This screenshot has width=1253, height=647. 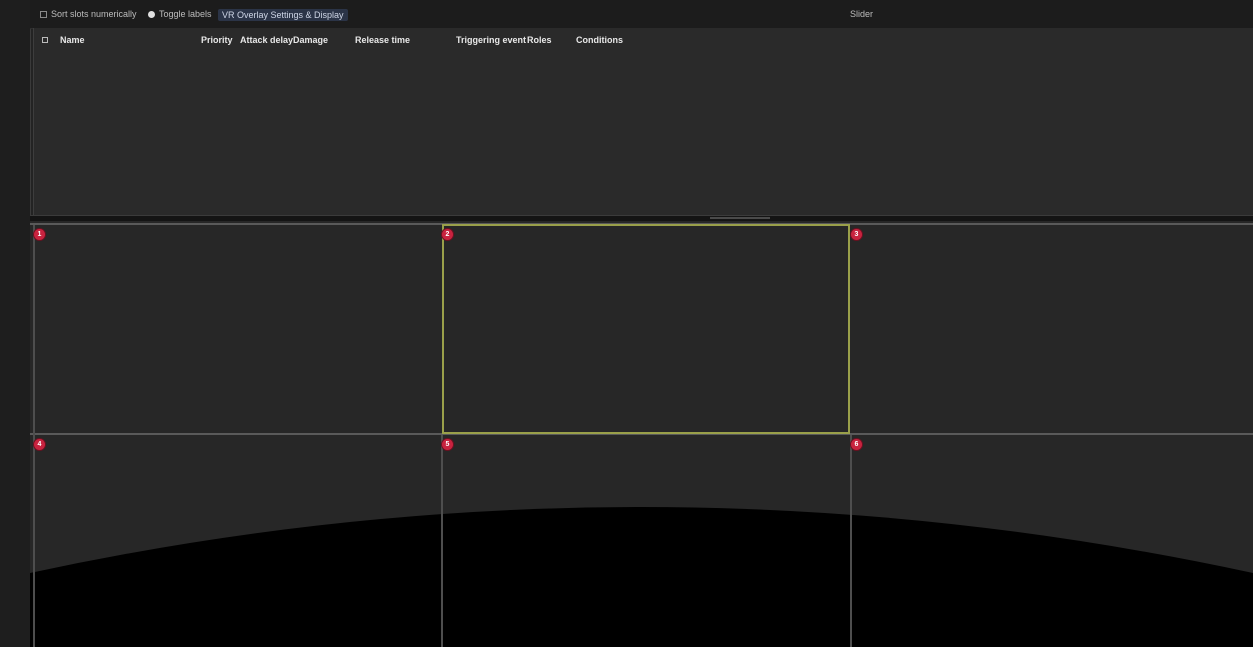 What do you see at coordinates (491, 40) in the screenshot?
I see `column-triggering-event: Triggering event` at bounding box center [491, 40].